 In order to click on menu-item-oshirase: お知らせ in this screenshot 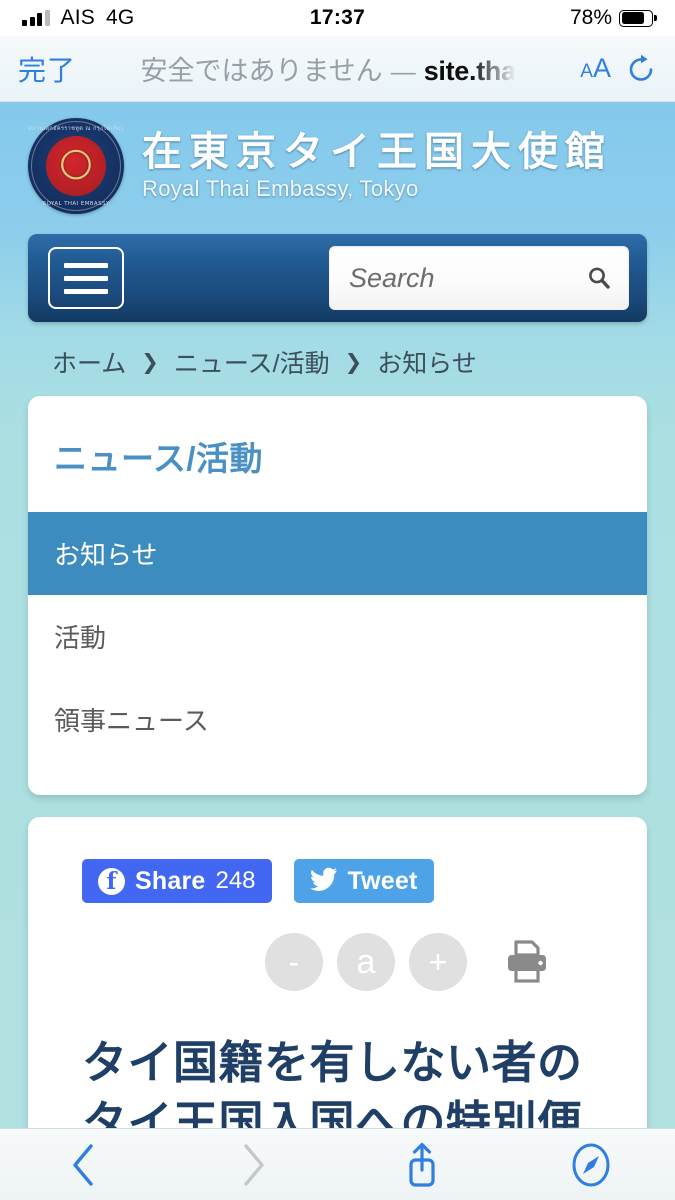, I will do `click(337, 553)`.